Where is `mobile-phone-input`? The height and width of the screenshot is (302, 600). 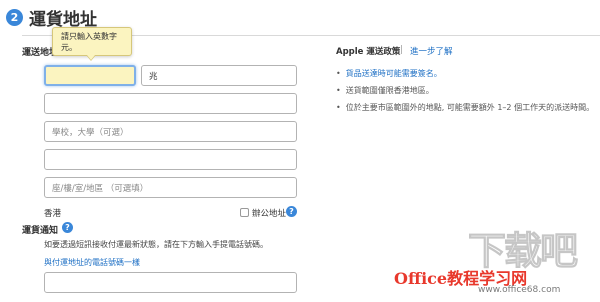 mobile-phone-input is located at coordinates (170, 282).